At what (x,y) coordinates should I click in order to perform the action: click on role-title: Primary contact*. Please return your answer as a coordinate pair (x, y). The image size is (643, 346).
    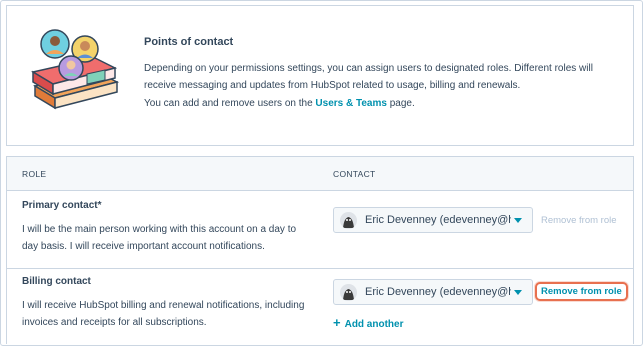
    Looking at the image, I should click on (62, 205).